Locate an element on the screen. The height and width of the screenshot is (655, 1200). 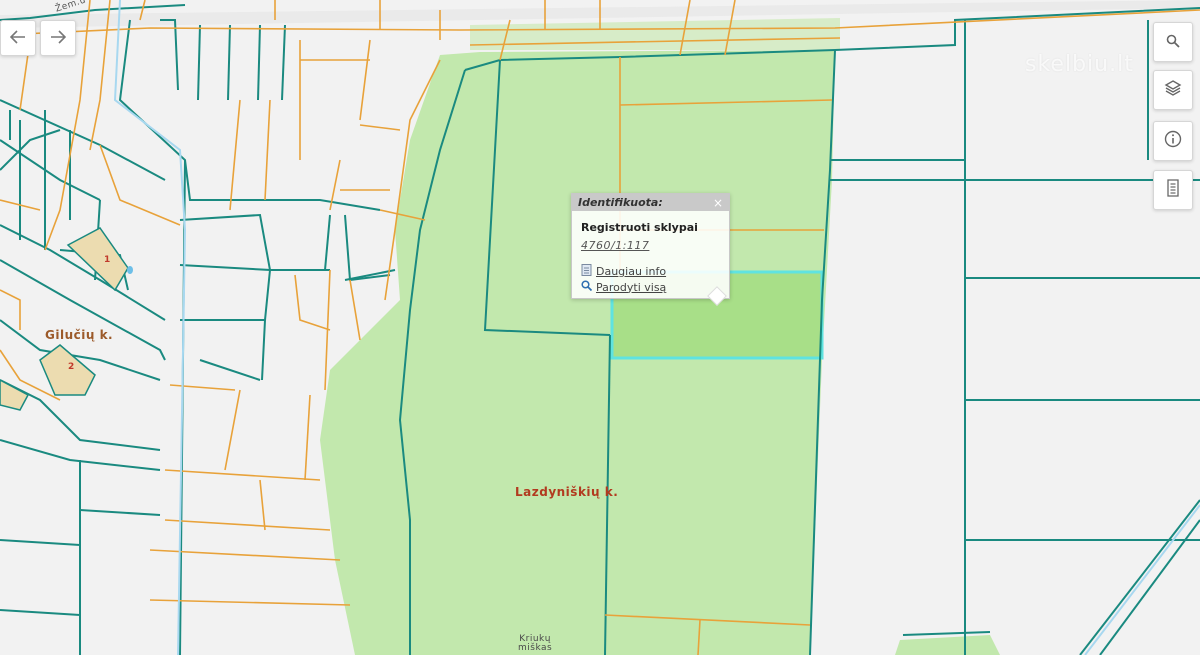
house-number-1: 1 is located at coordinates (107, 260).